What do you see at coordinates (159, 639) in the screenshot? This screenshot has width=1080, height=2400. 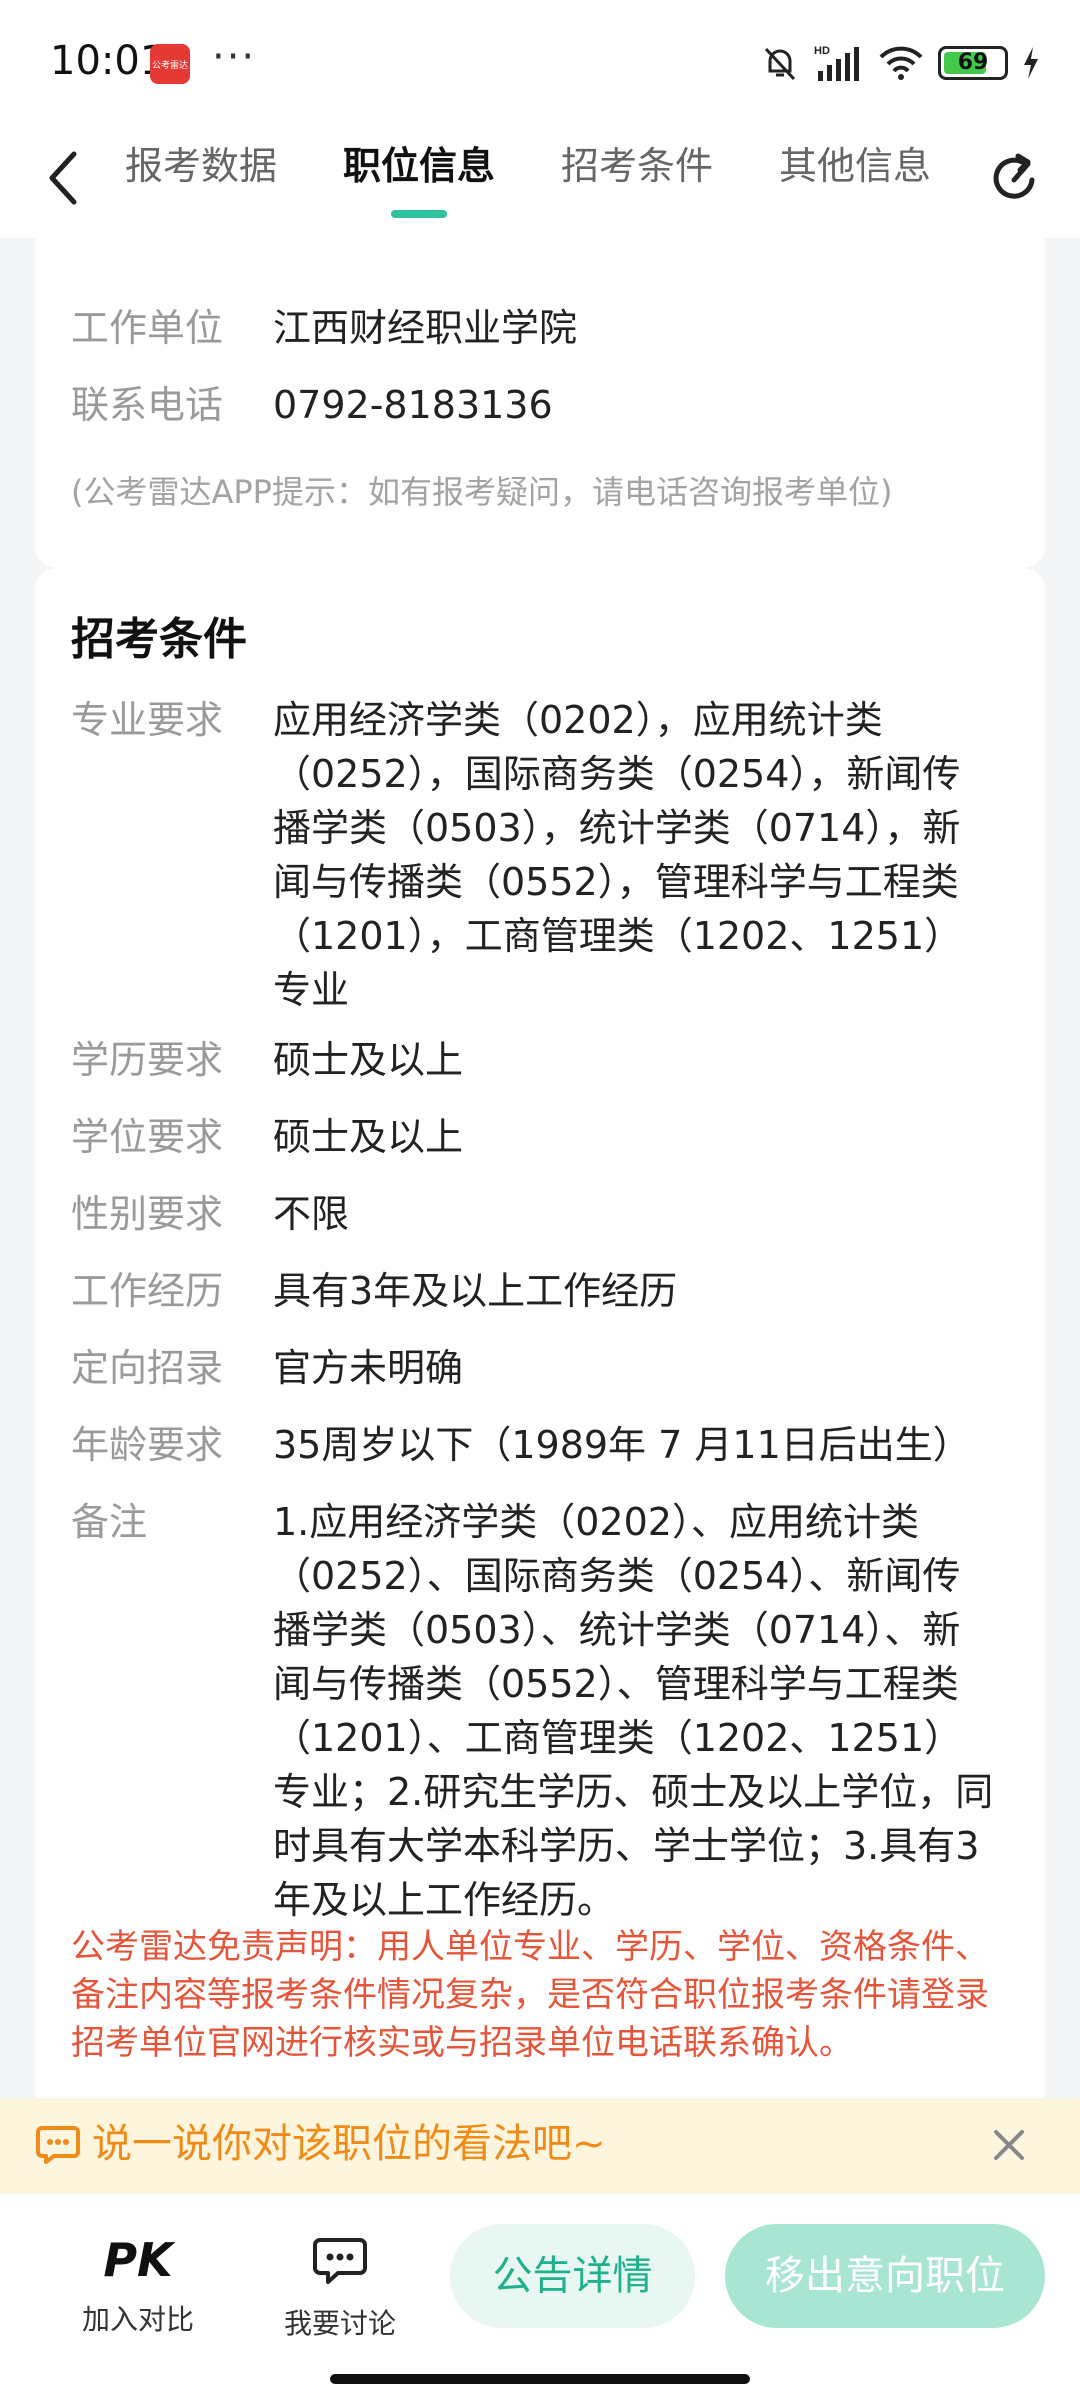 I see `card-title: 招考条件` at bounding box center [159, 639].